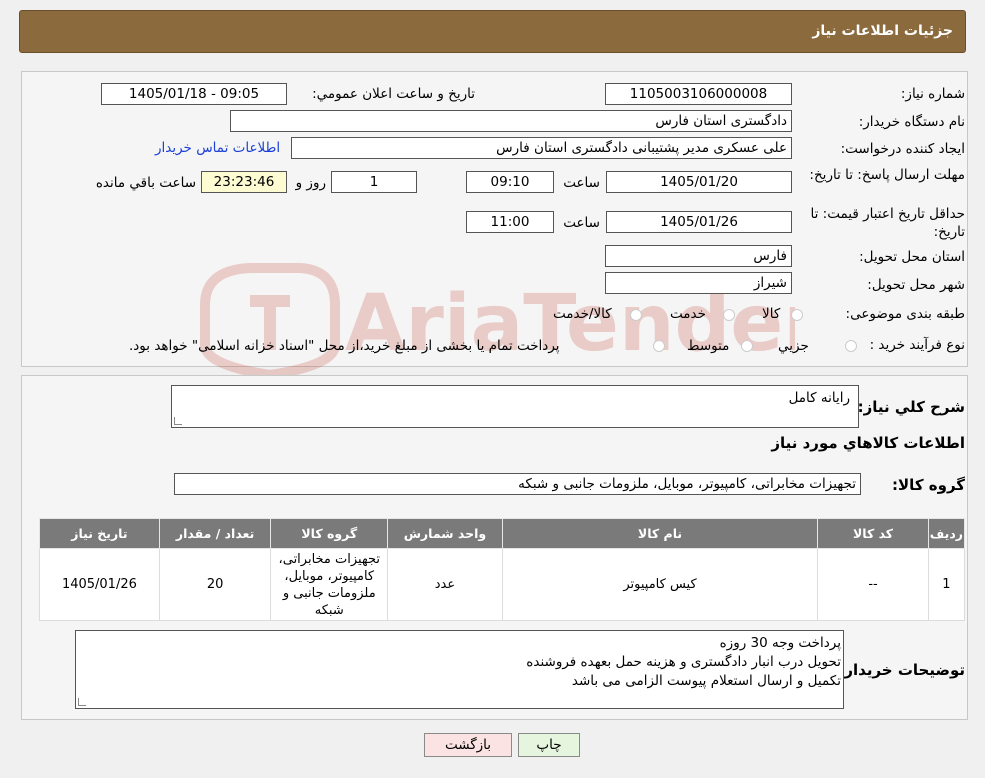 The height and width of the screenshot is (778, 985). I want to click on col-row-number: رديف, so click(946, 533).